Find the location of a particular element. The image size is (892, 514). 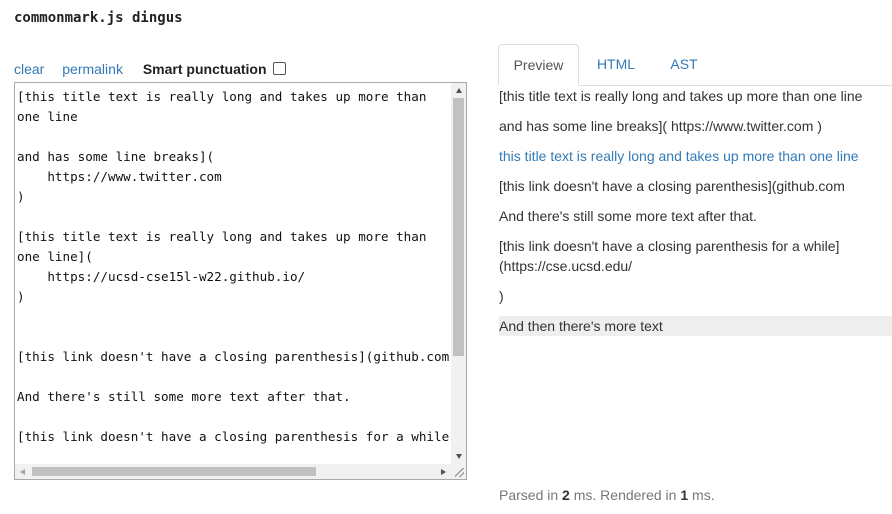

rendered-prefix: ms. Rendered in is located at coordinates (625, 495).